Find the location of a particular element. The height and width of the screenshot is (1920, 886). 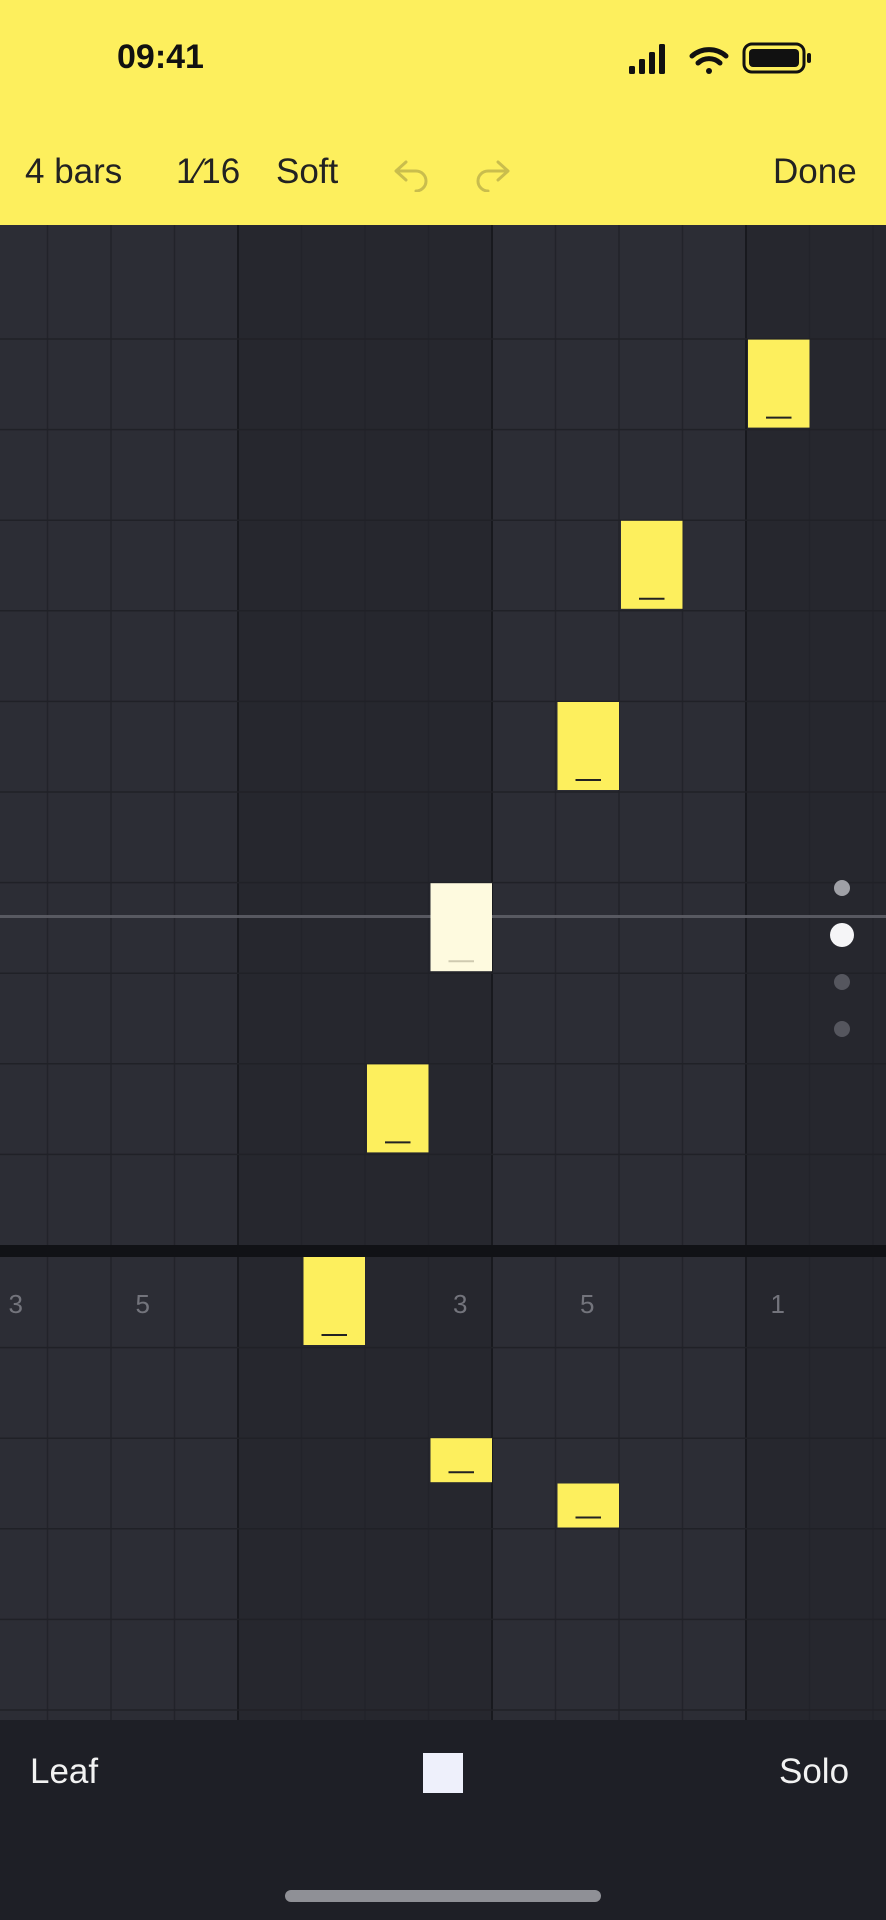

signal-icon is located at coordinates (647, 59).